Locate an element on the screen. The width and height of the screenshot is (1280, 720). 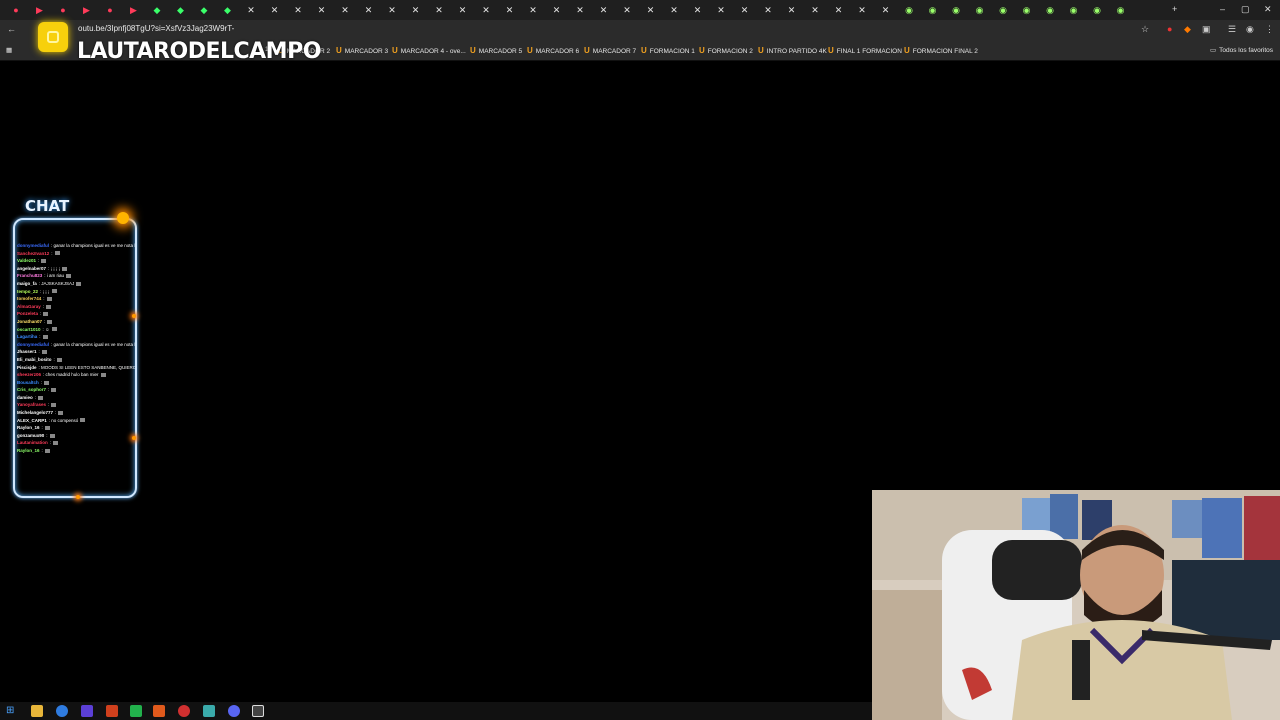
app-icon is located at coordinates (87, 711).